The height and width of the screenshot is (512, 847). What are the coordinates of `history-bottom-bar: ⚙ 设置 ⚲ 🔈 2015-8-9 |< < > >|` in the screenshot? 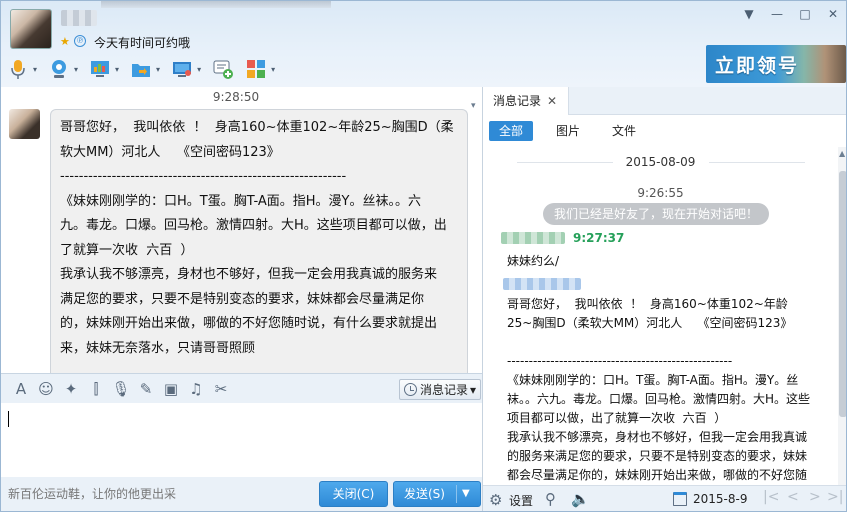 It's located at (664, 498).